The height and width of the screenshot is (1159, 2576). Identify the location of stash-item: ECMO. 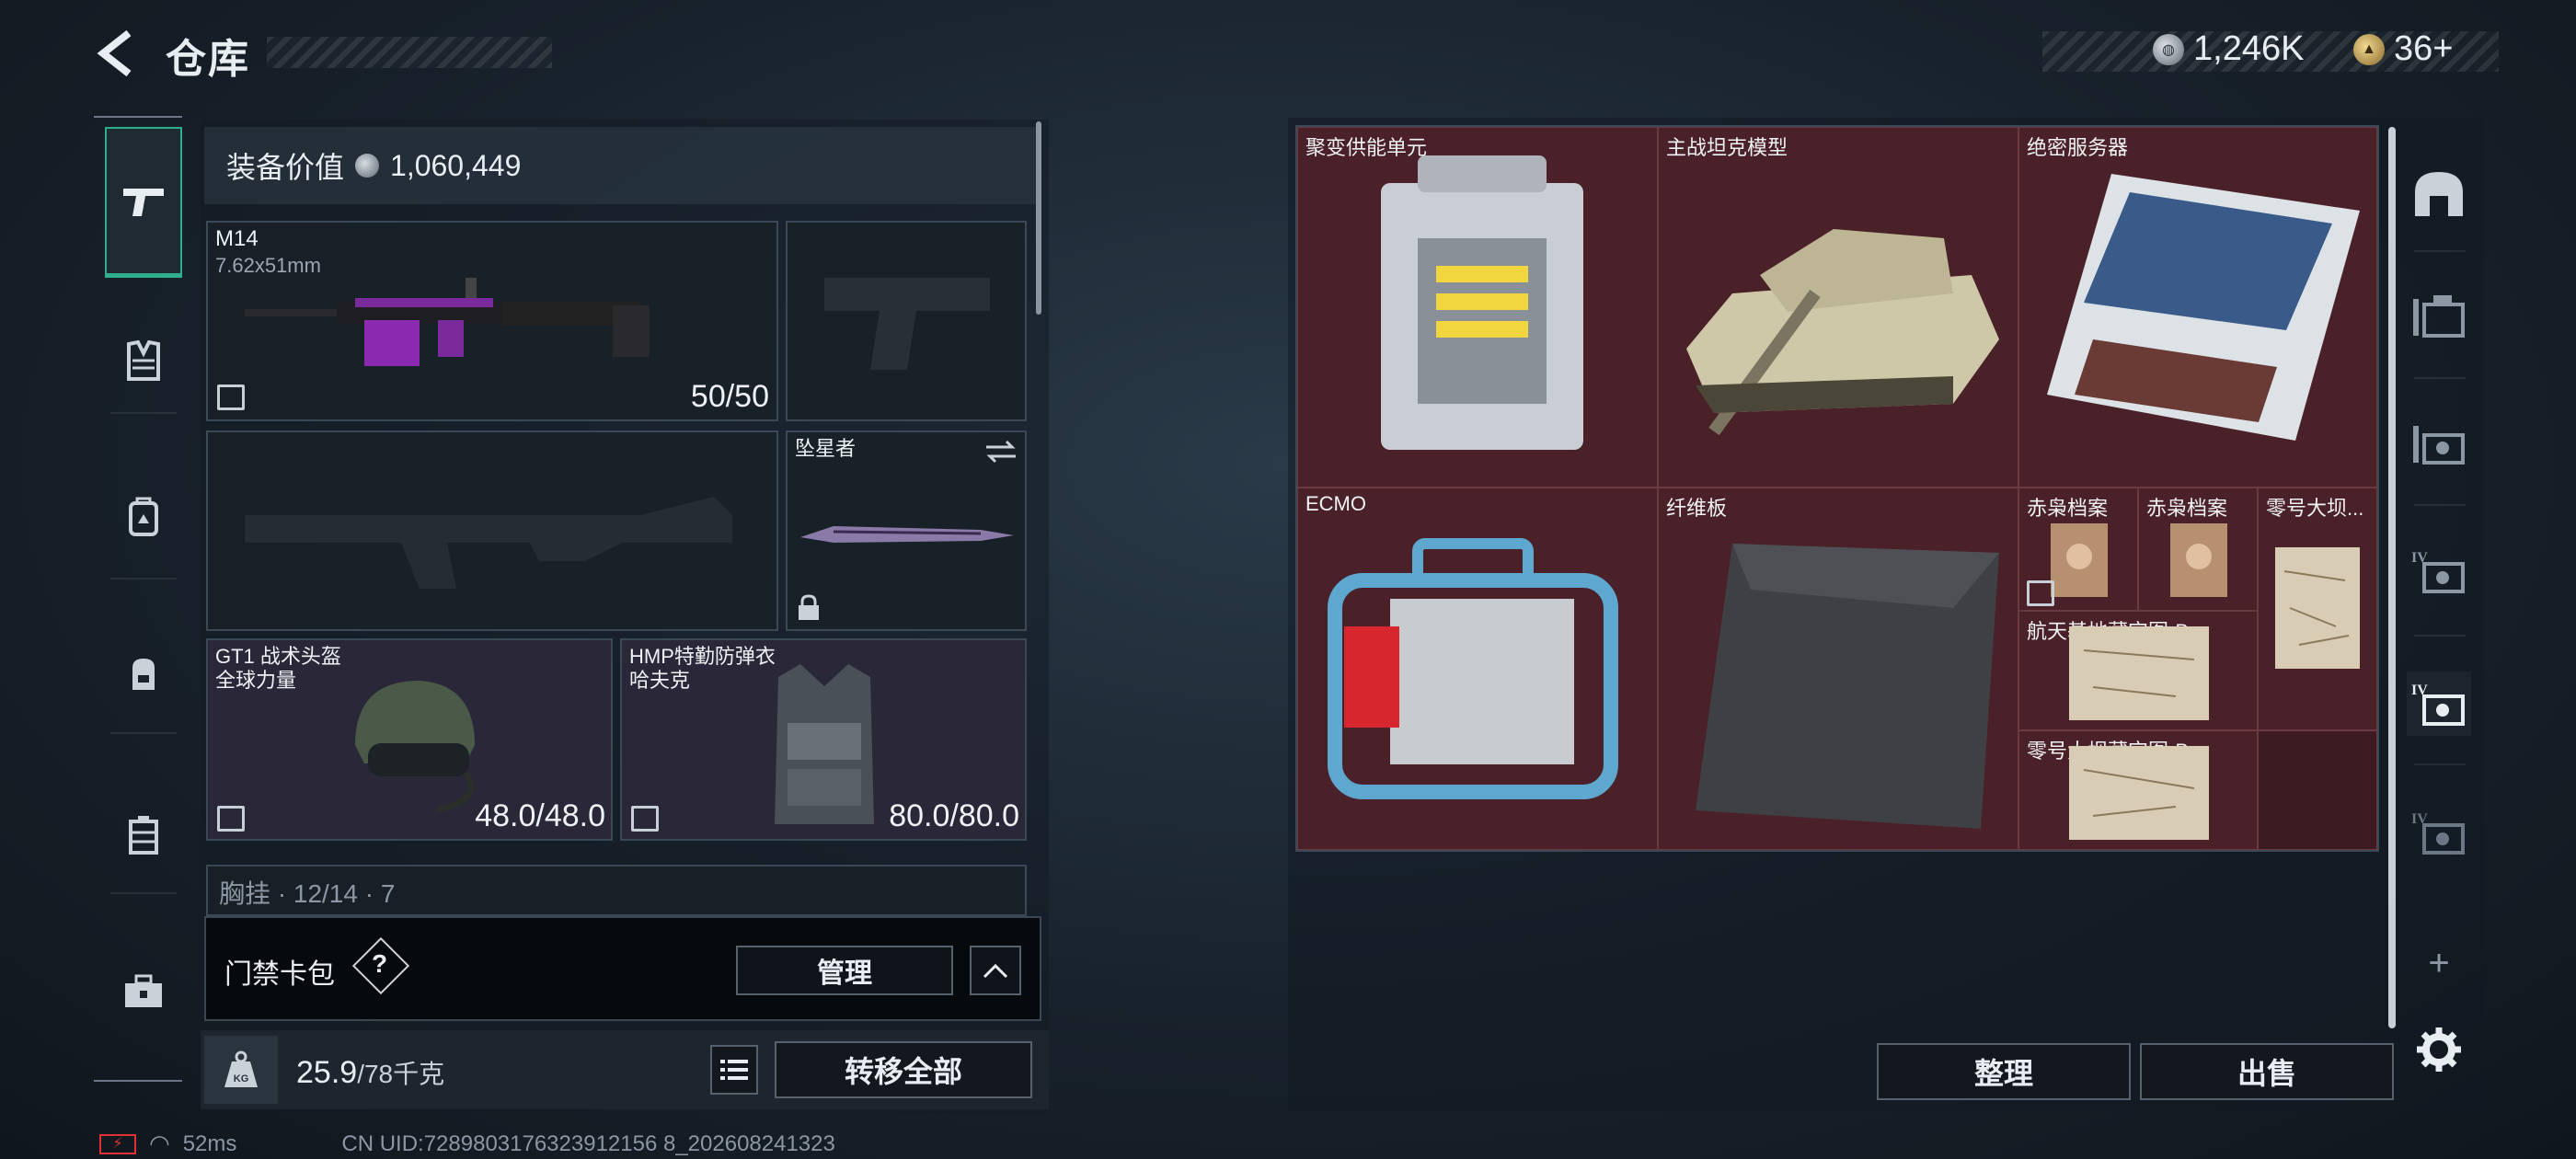
(1477, 669).